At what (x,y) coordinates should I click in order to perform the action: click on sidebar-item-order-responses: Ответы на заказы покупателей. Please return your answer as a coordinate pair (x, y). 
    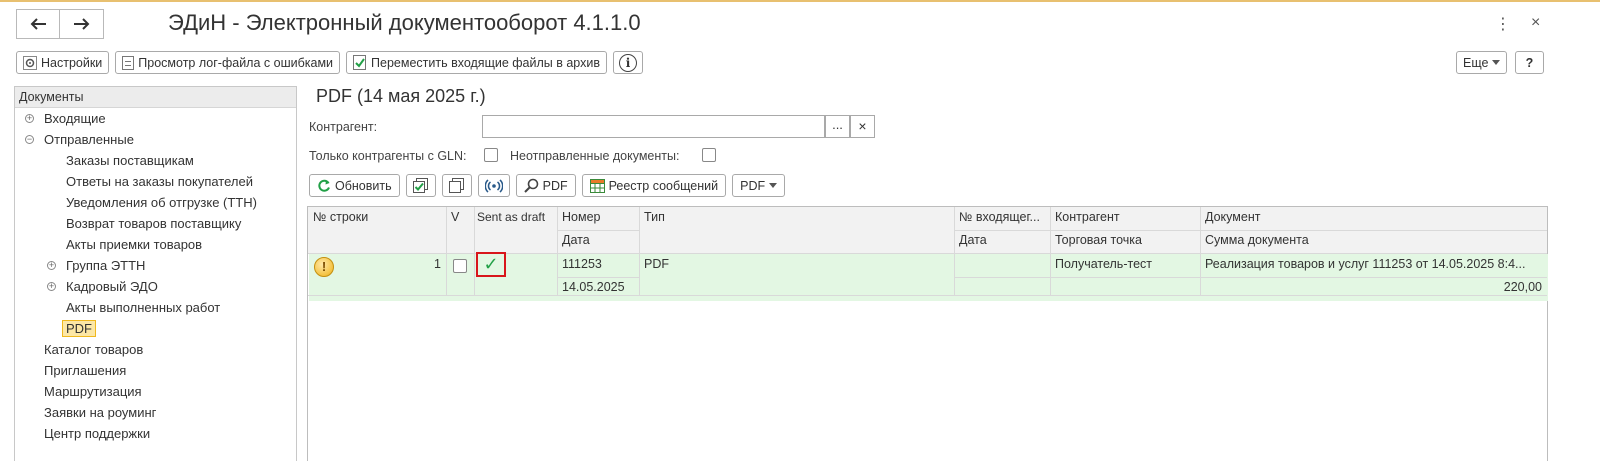
    Looking at the image, I should click on (155, 181).